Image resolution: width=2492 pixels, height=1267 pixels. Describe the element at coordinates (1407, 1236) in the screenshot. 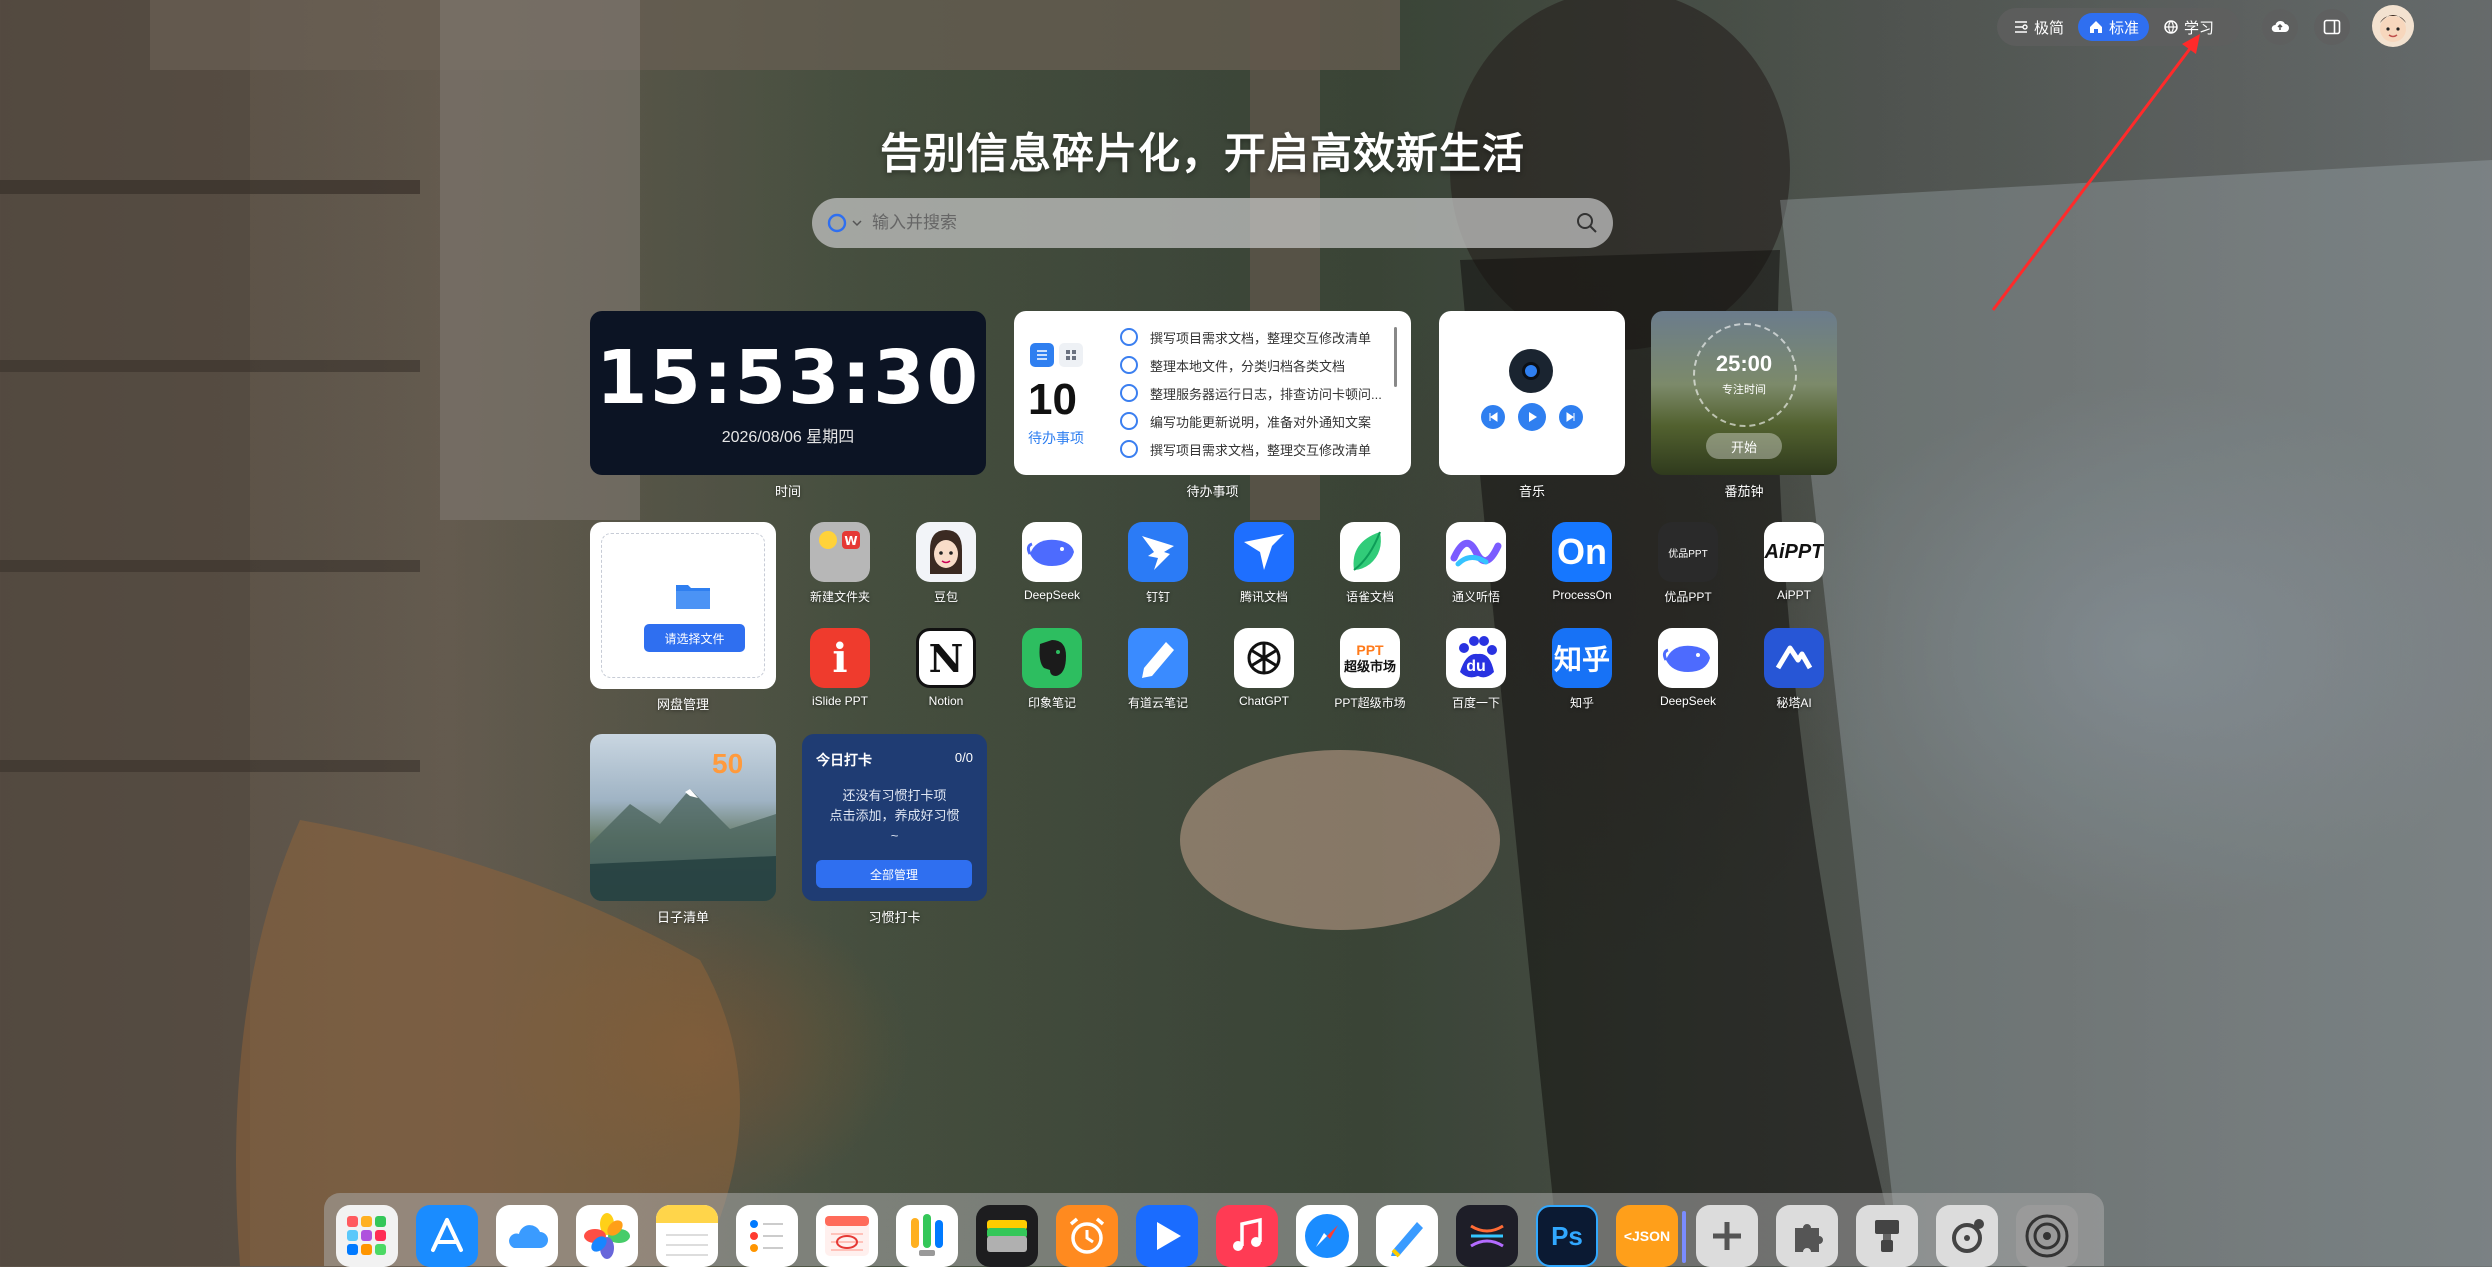

I see `freeform-icon` at that location.